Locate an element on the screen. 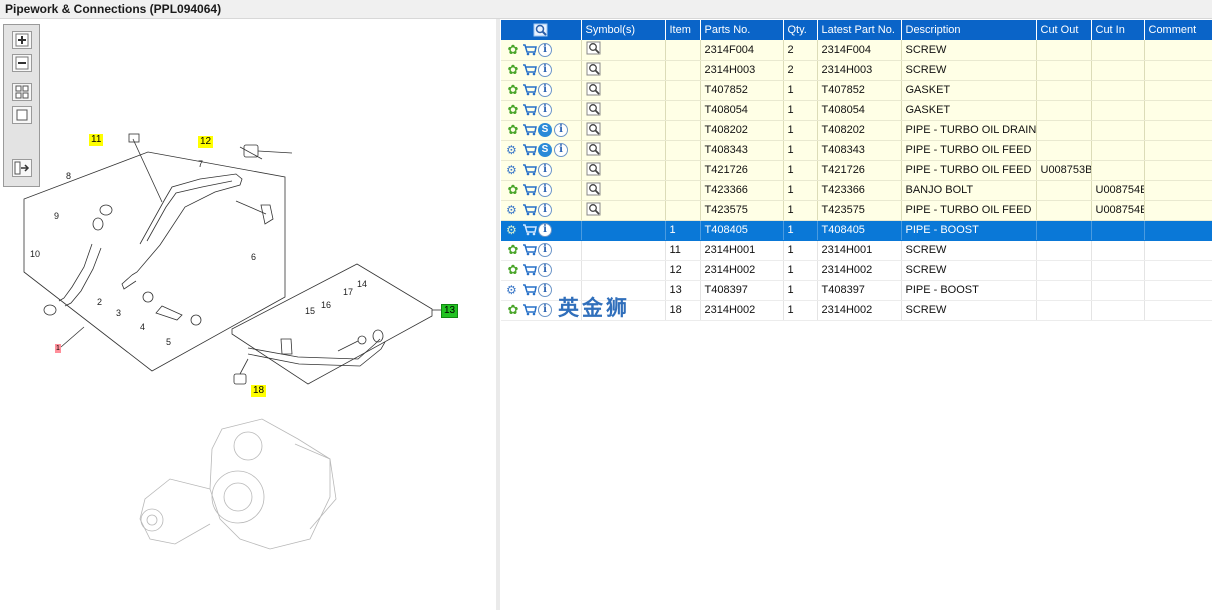  callout-12: 12 is located at coordinates (206, 142).